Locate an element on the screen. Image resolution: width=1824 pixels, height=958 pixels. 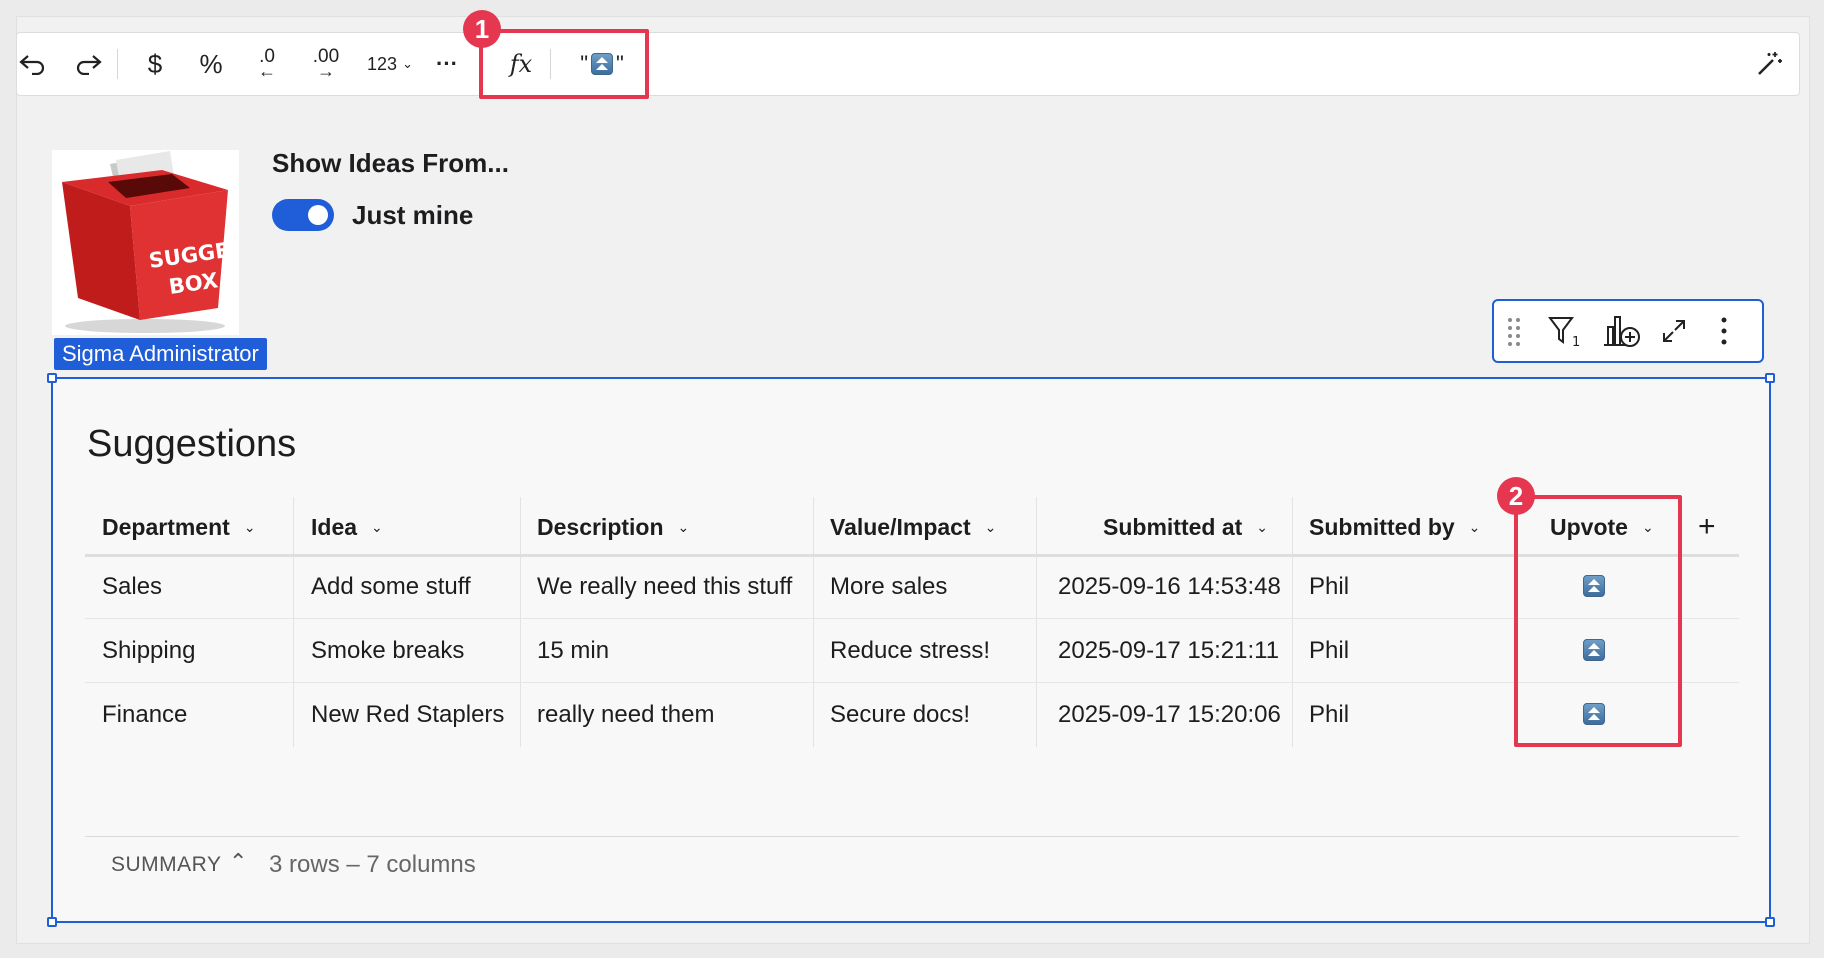
column-header-submitted-by: Submitted by ⌄ is located at coordinates (1394, 527).